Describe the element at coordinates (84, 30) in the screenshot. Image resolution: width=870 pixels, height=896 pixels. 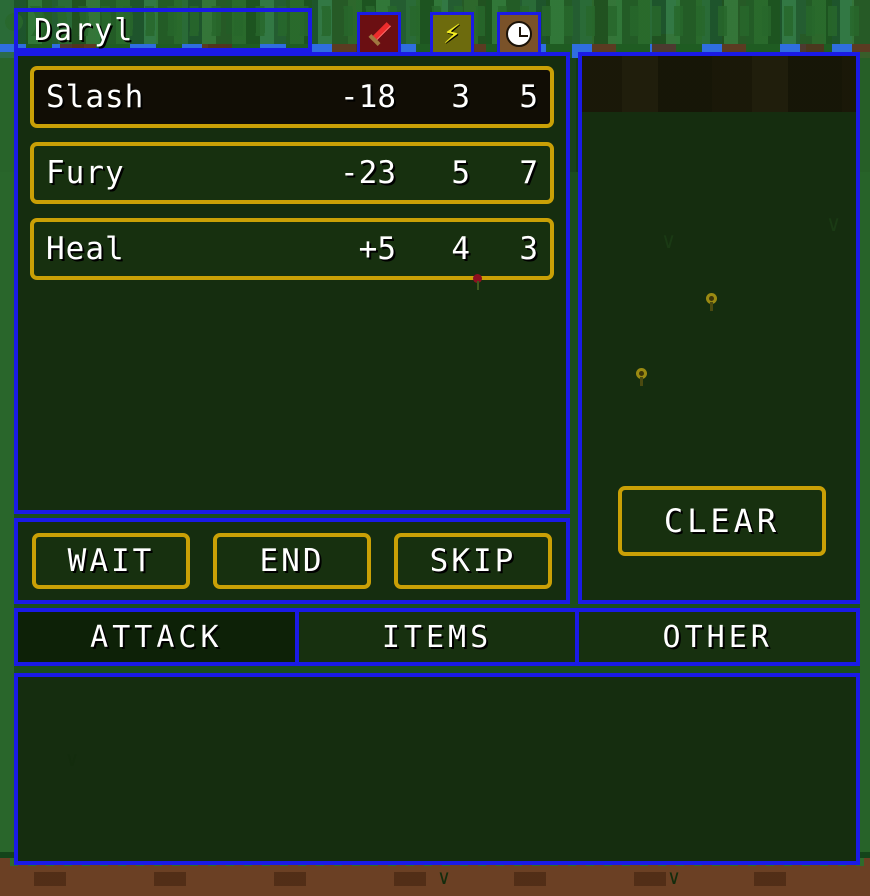
I see `character-name: Daryl` at that location.